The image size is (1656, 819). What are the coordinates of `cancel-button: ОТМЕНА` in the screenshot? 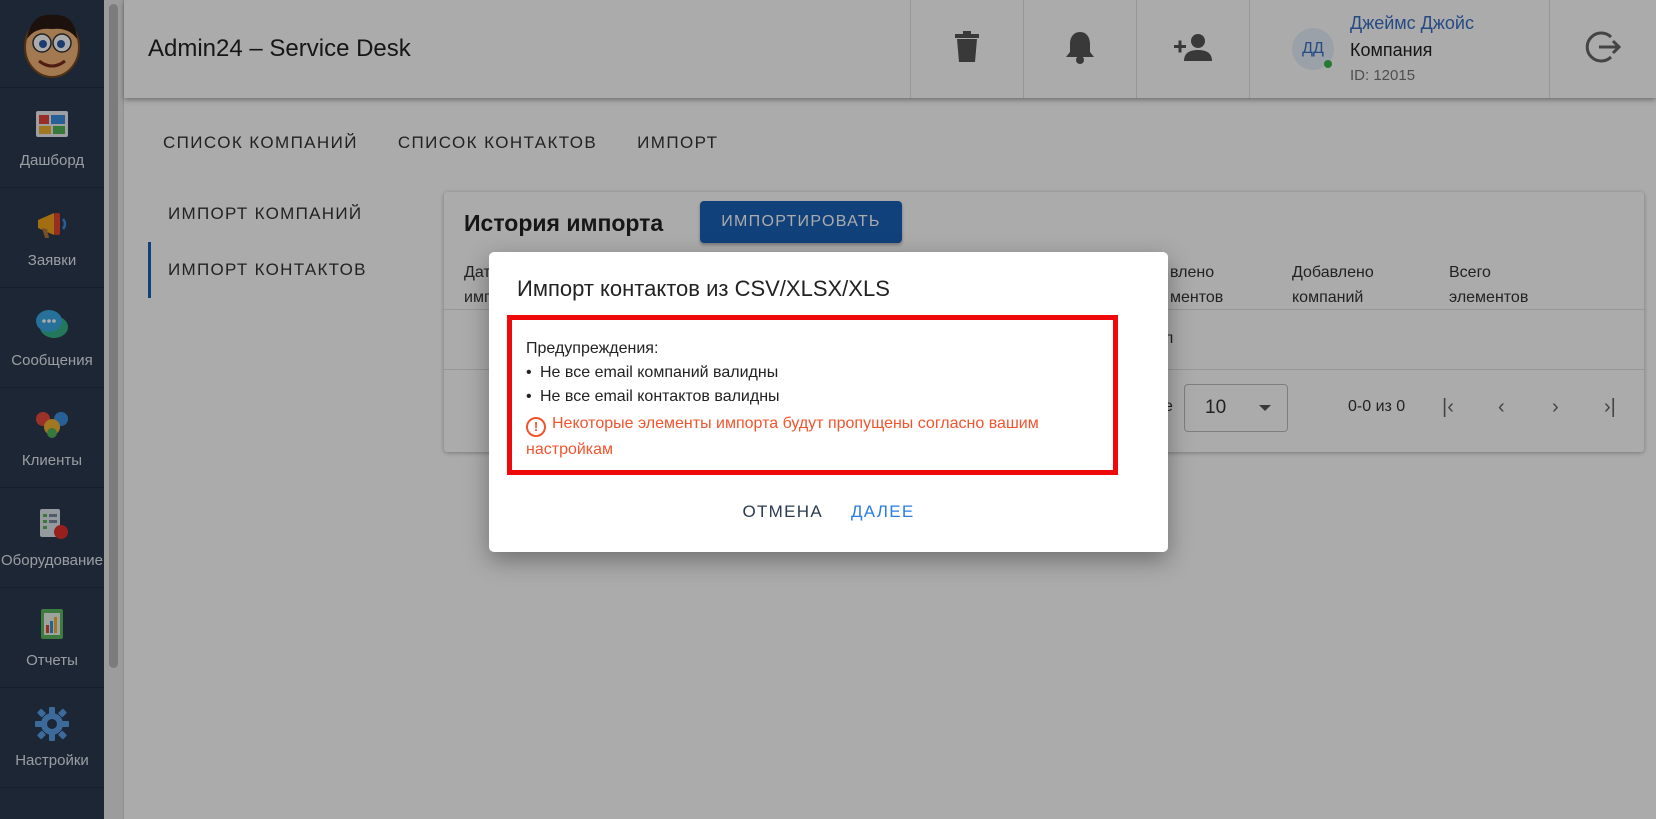 It's located at (782, 512).